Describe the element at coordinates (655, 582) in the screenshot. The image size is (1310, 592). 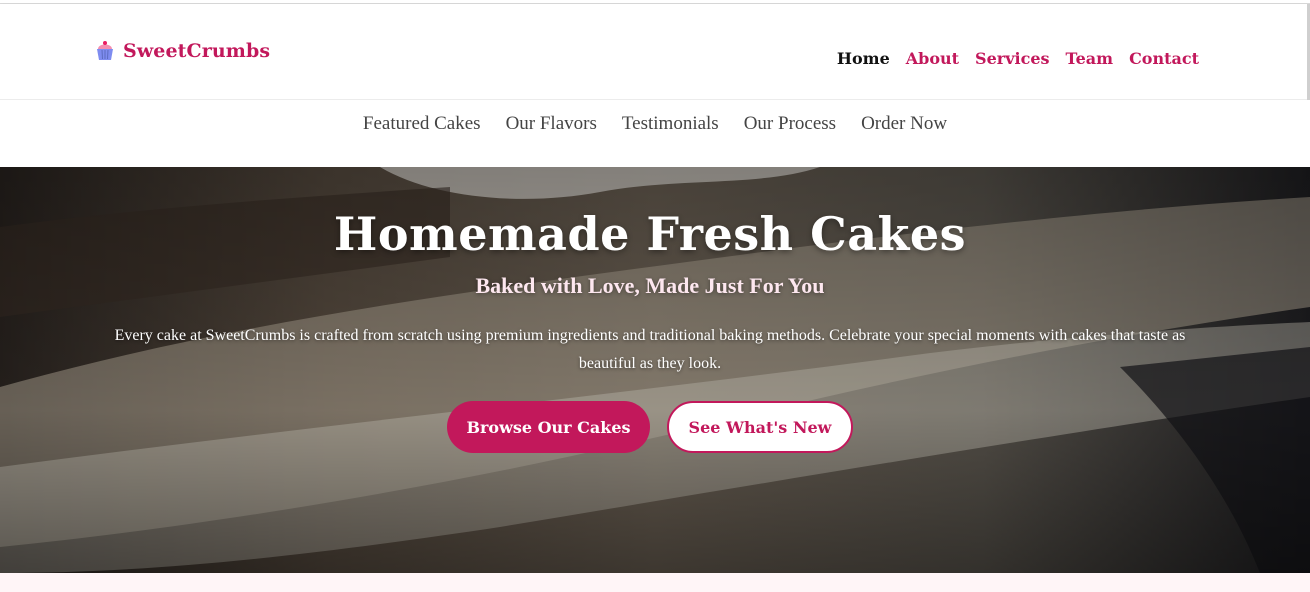
I see `next-section-edge` at that location.